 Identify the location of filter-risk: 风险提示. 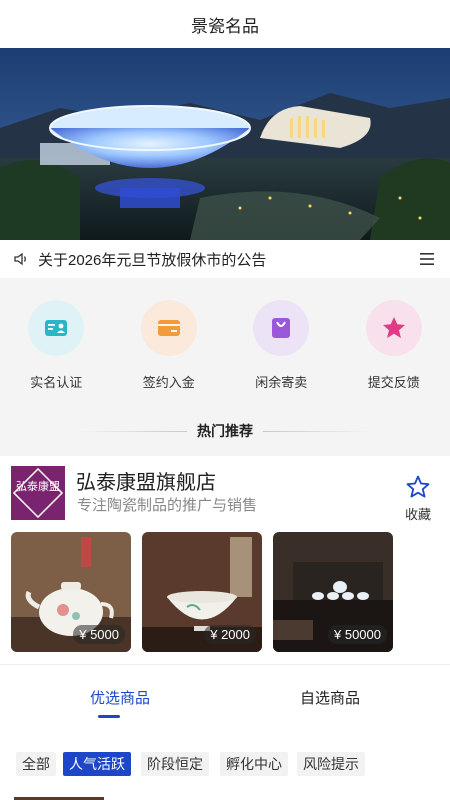
(331, 764).